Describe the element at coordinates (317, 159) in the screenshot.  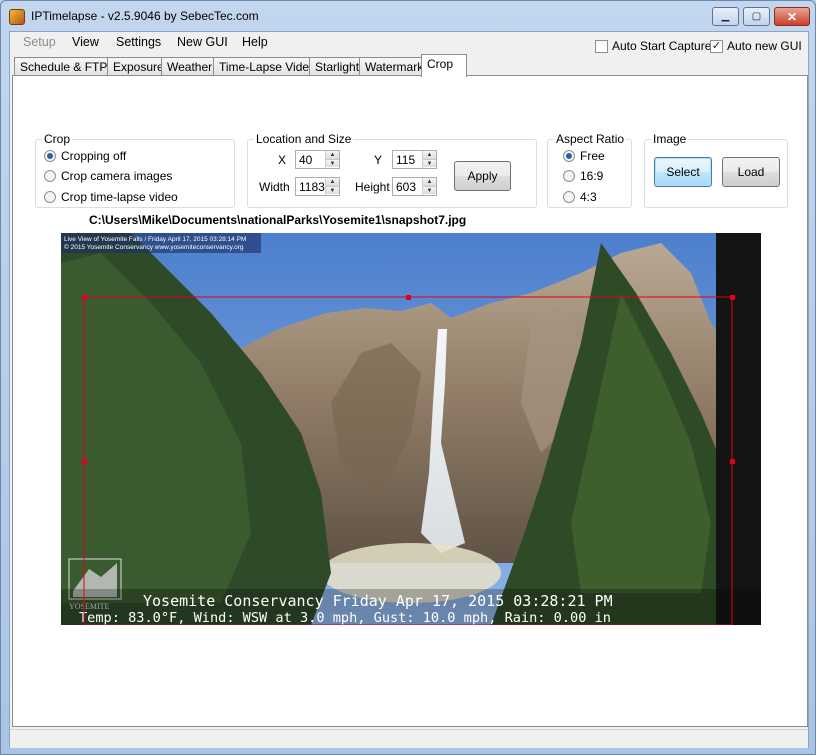
I see `x-input: 40 ▲ ▼` at that location.